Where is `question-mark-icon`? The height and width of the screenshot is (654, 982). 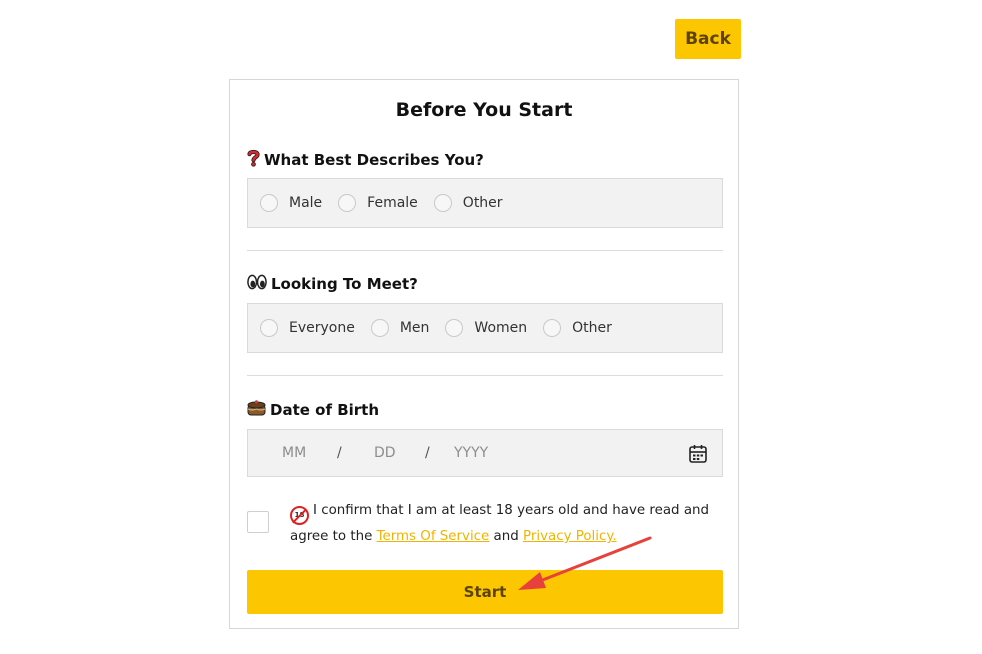 question-mark-icon is located at coordinates (253, 160).